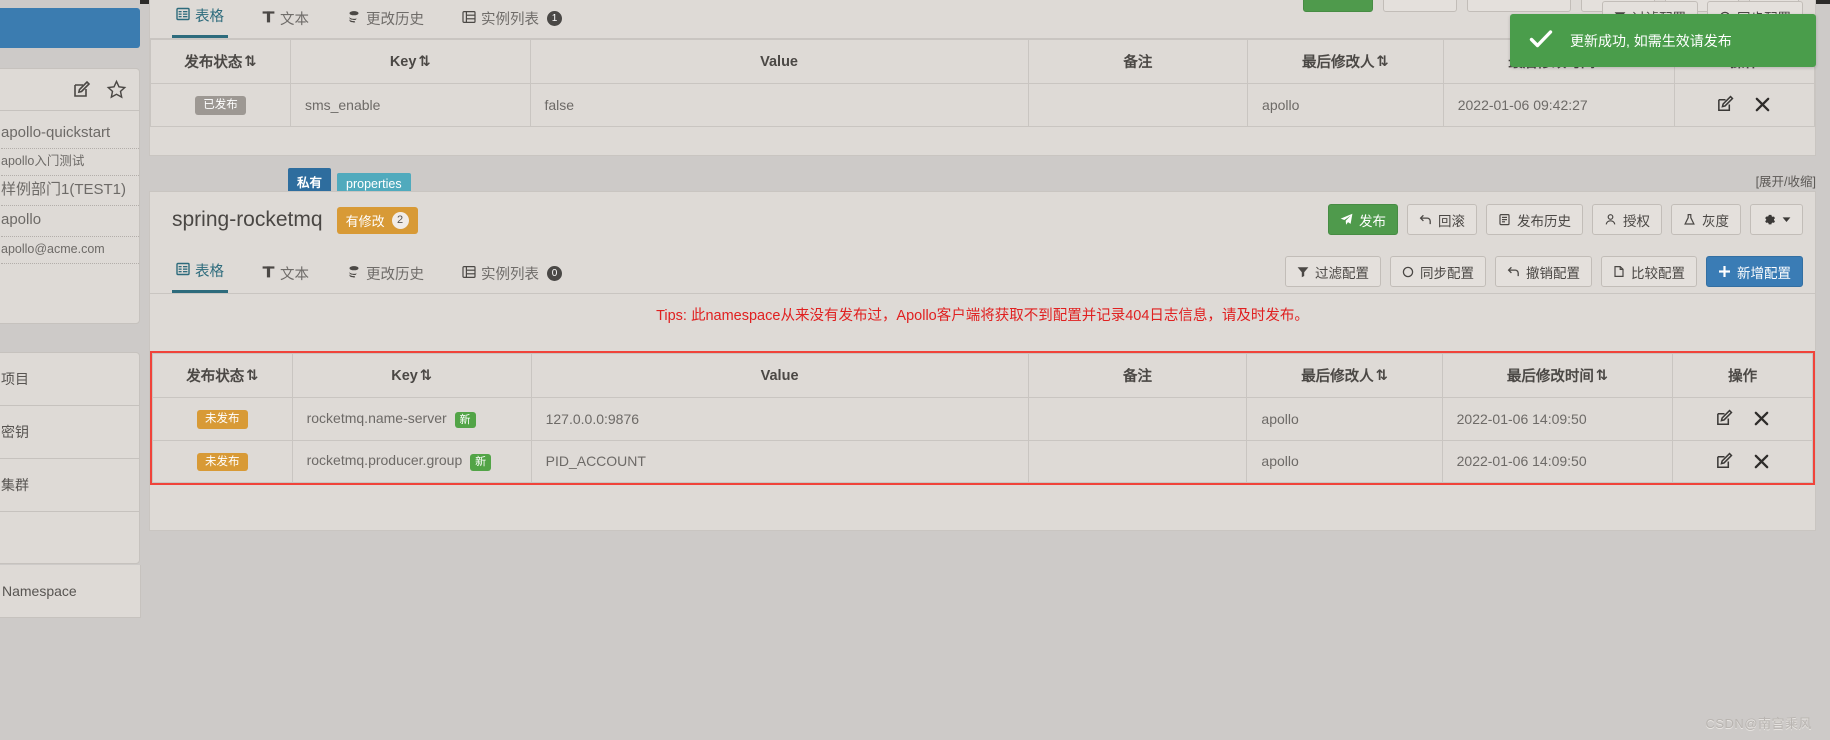 The width and height of the screenshot is (1830, 740). What do you see at coordinates (411, 461) in the screenshot?
I see `cell-key: rocketmq.producer.group 新` at bounding box center [411, 461].